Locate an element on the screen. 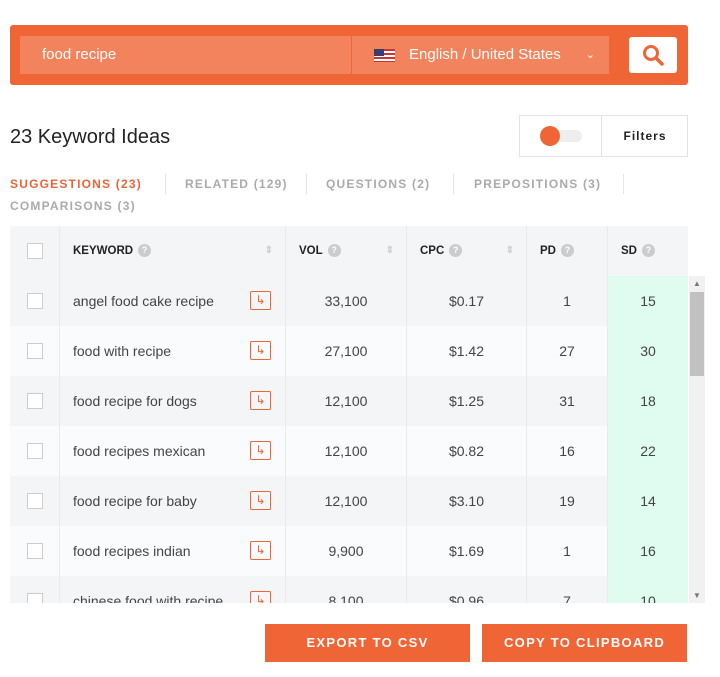  select-all-checkbox is located at coordinates (35, 251).